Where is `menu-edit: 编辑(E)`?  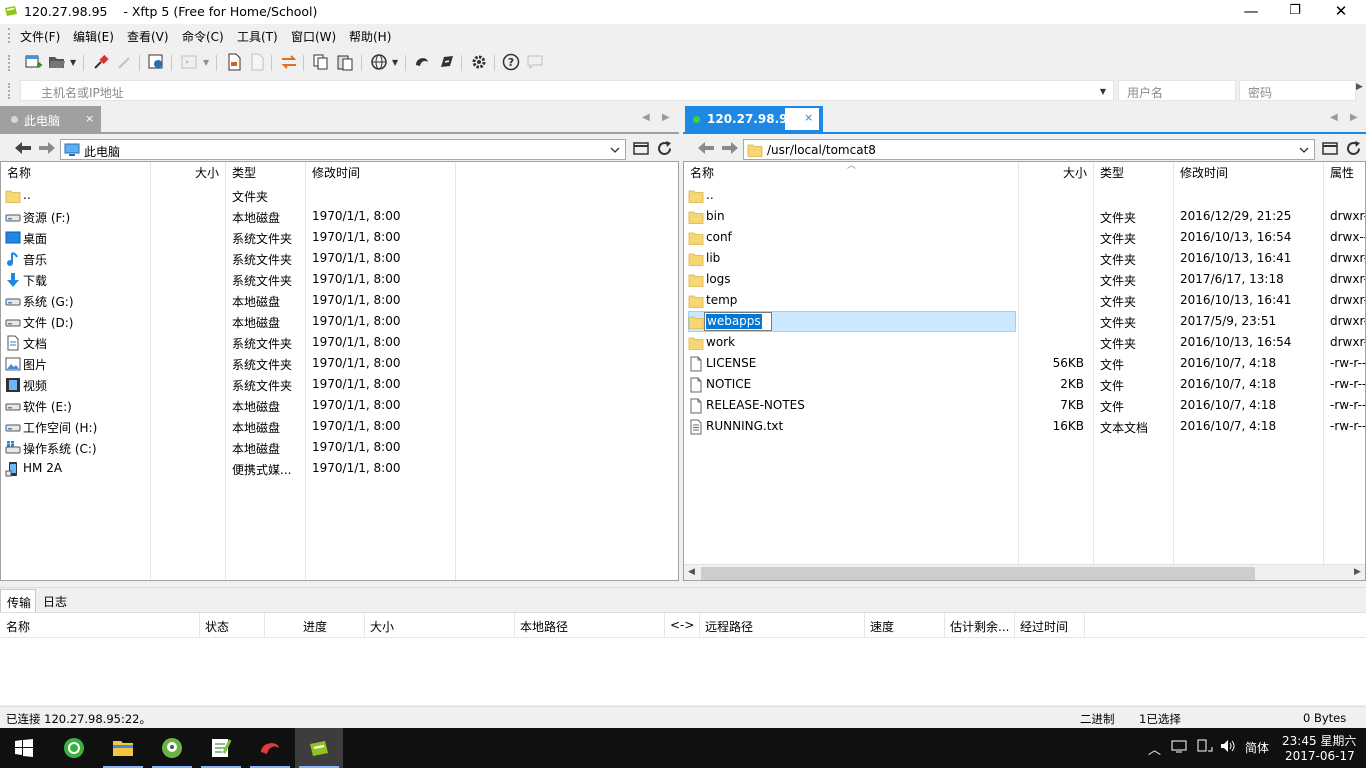 menu-edit: 编辑(E) is located at coordinates (93, 36).